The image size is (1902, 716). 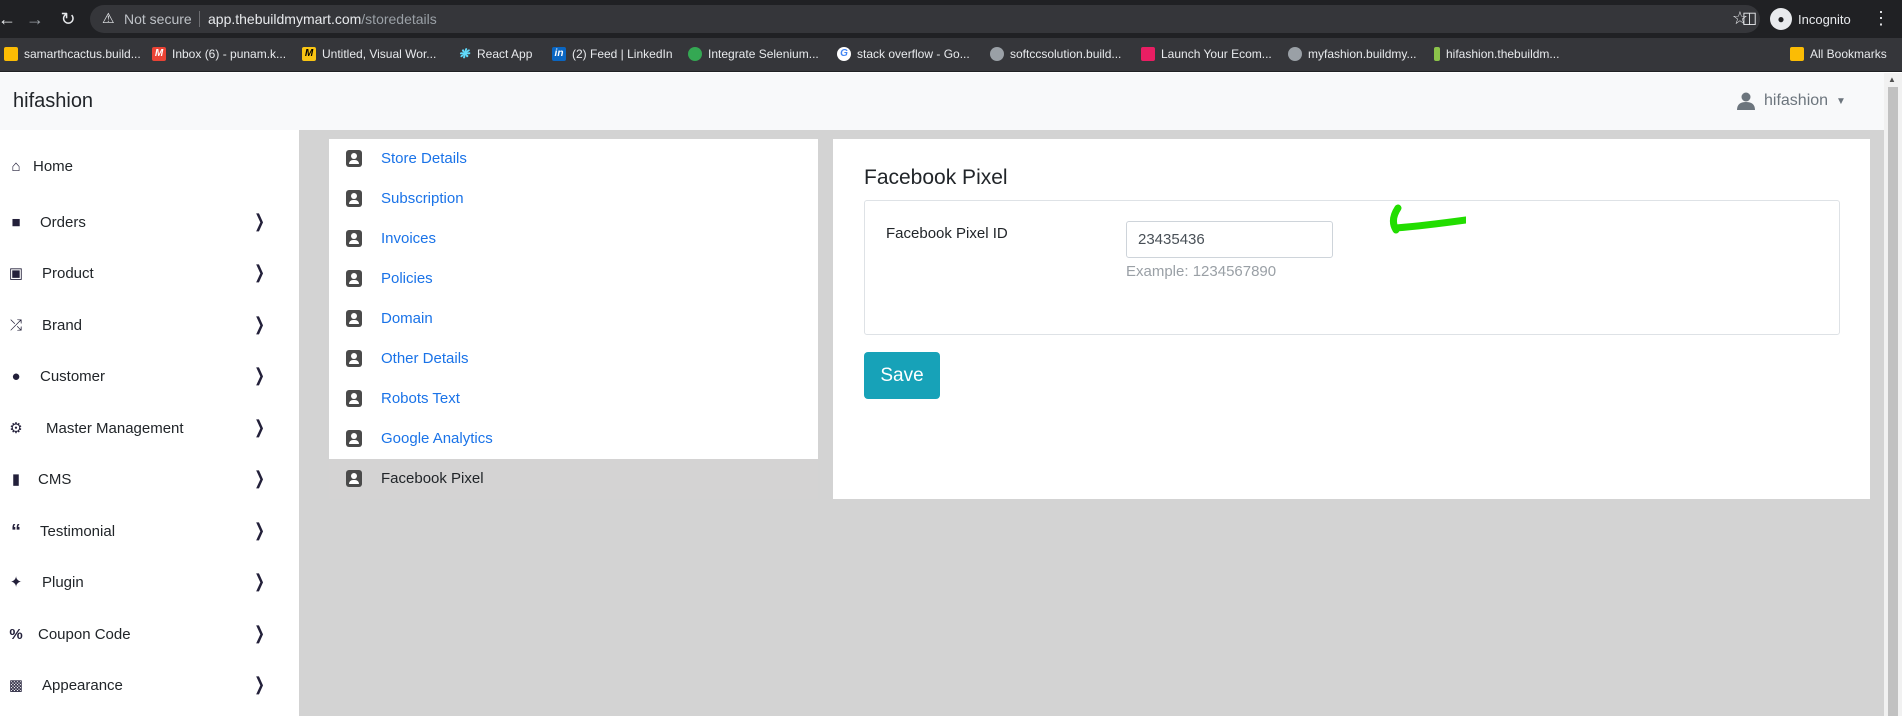 I want to click on scroll-thumb, so click(x=1893, y=401).